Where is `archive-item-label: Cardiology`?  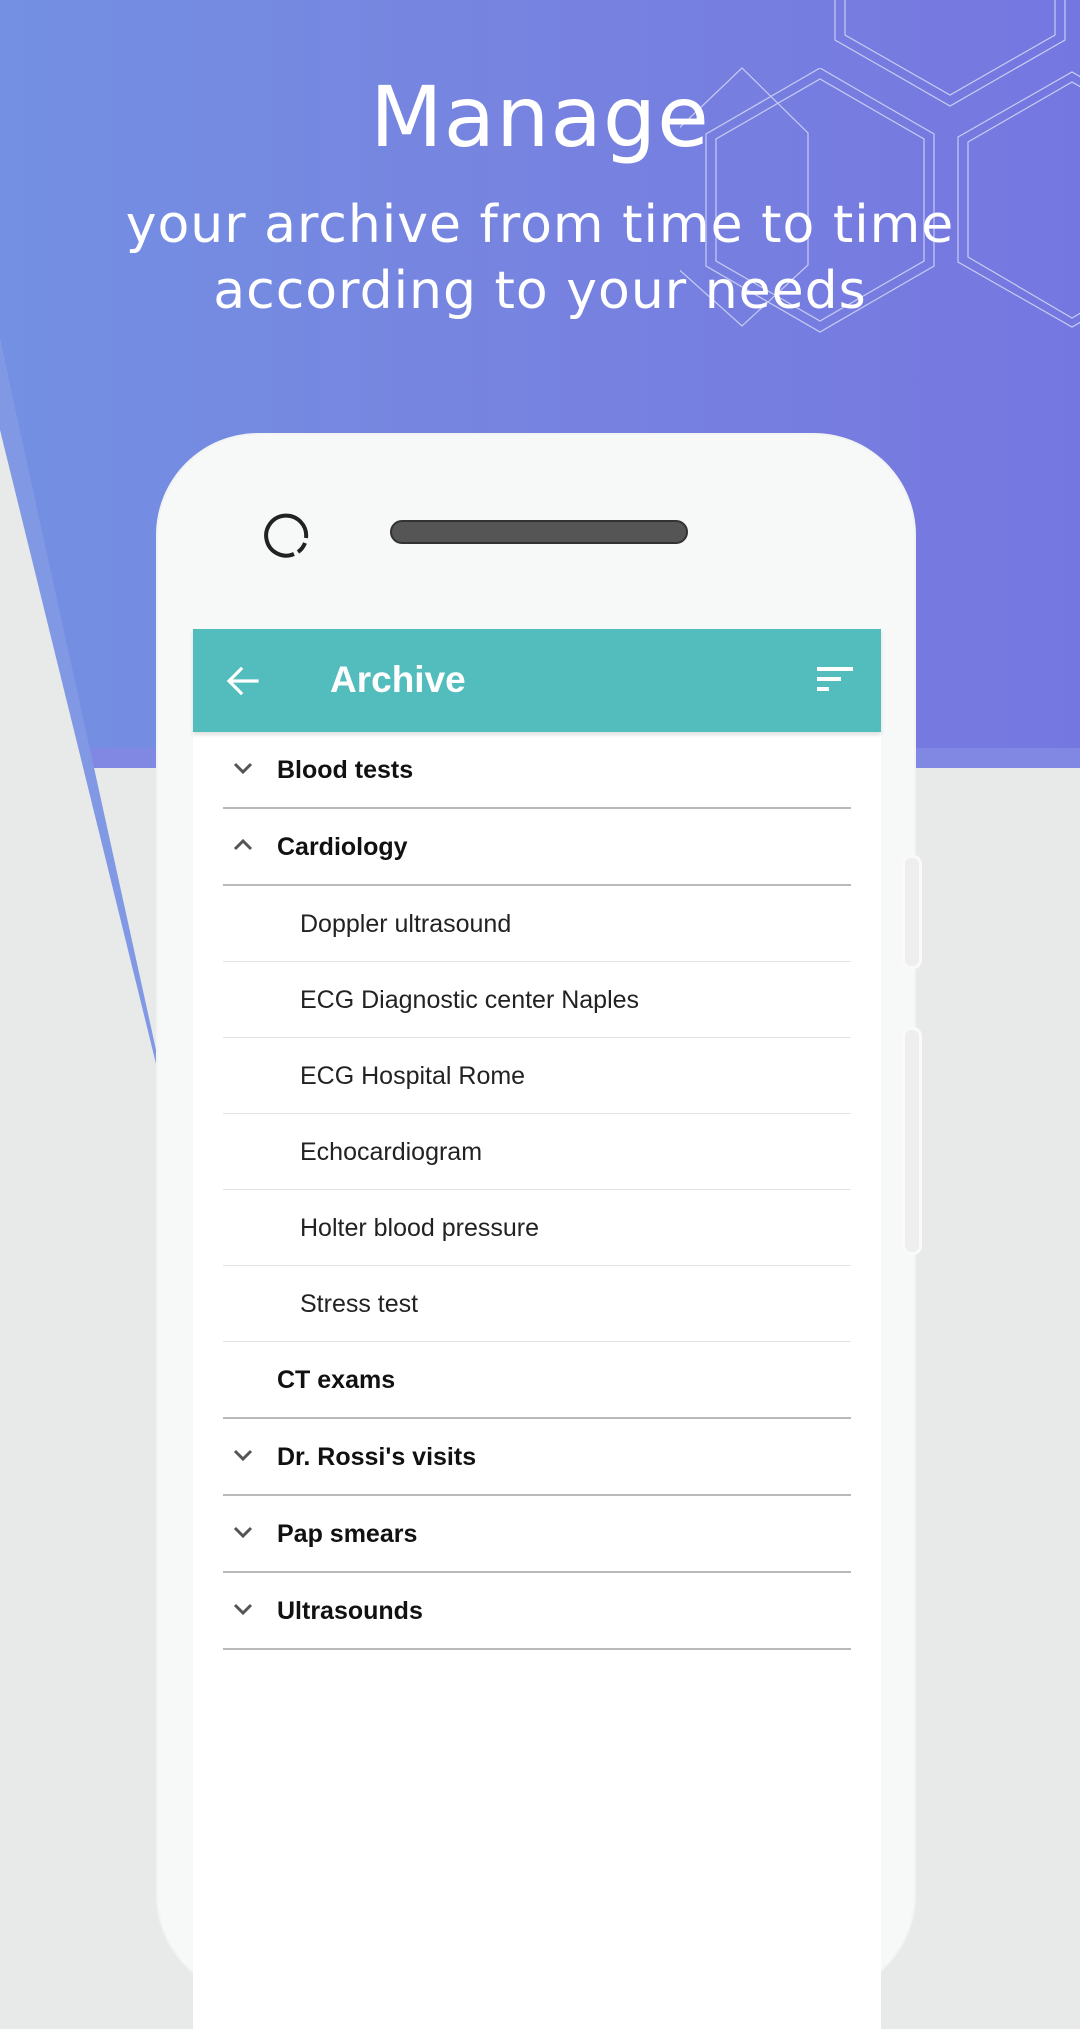
archive-item-label: Cardiology is located at coordinates (342, 847).